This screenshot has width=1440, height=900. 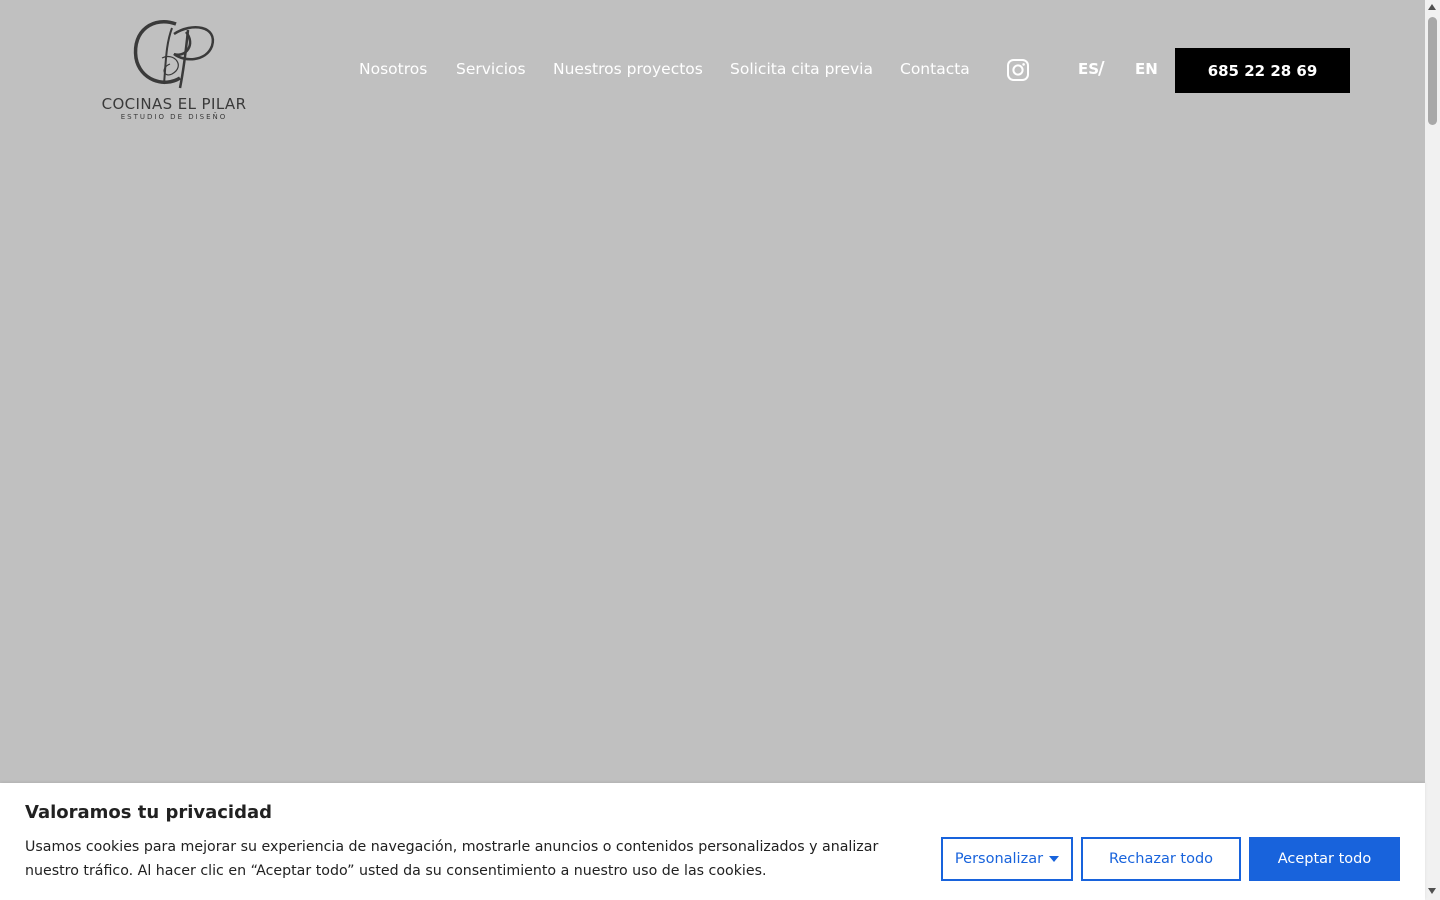 What do you see at coordinates (393, 69) in the screenshot?
I see `nav-item-nosotros: Nosotros` at bounding box center [393, 69].